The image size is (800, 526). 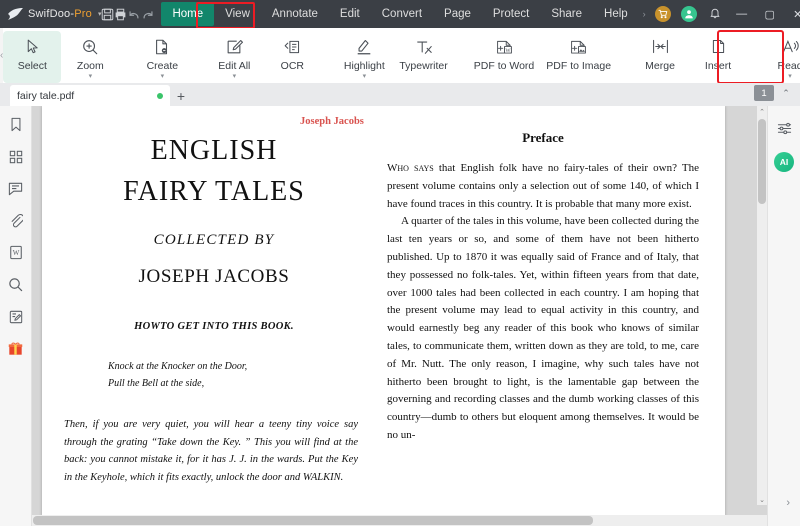 I want to click on create-label: Create, so click(x=162, y=66).